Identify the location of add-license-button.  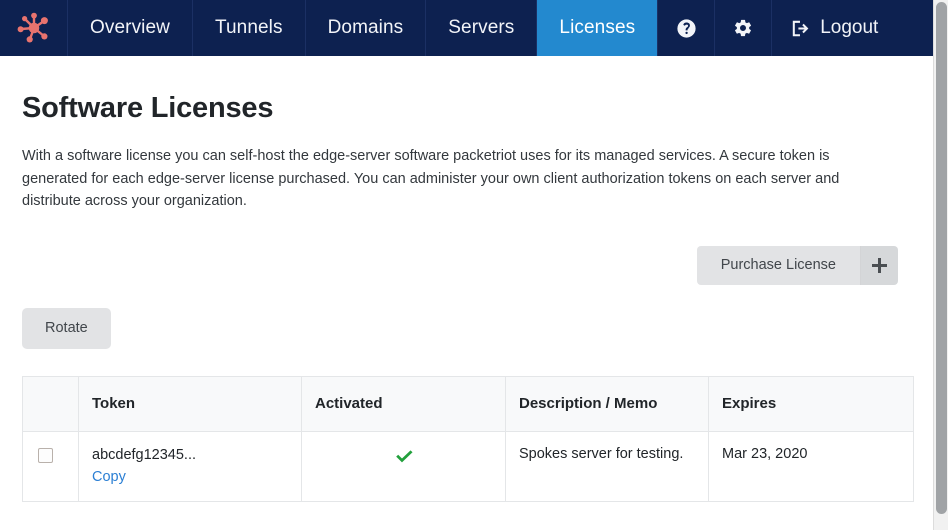
(879, 265).